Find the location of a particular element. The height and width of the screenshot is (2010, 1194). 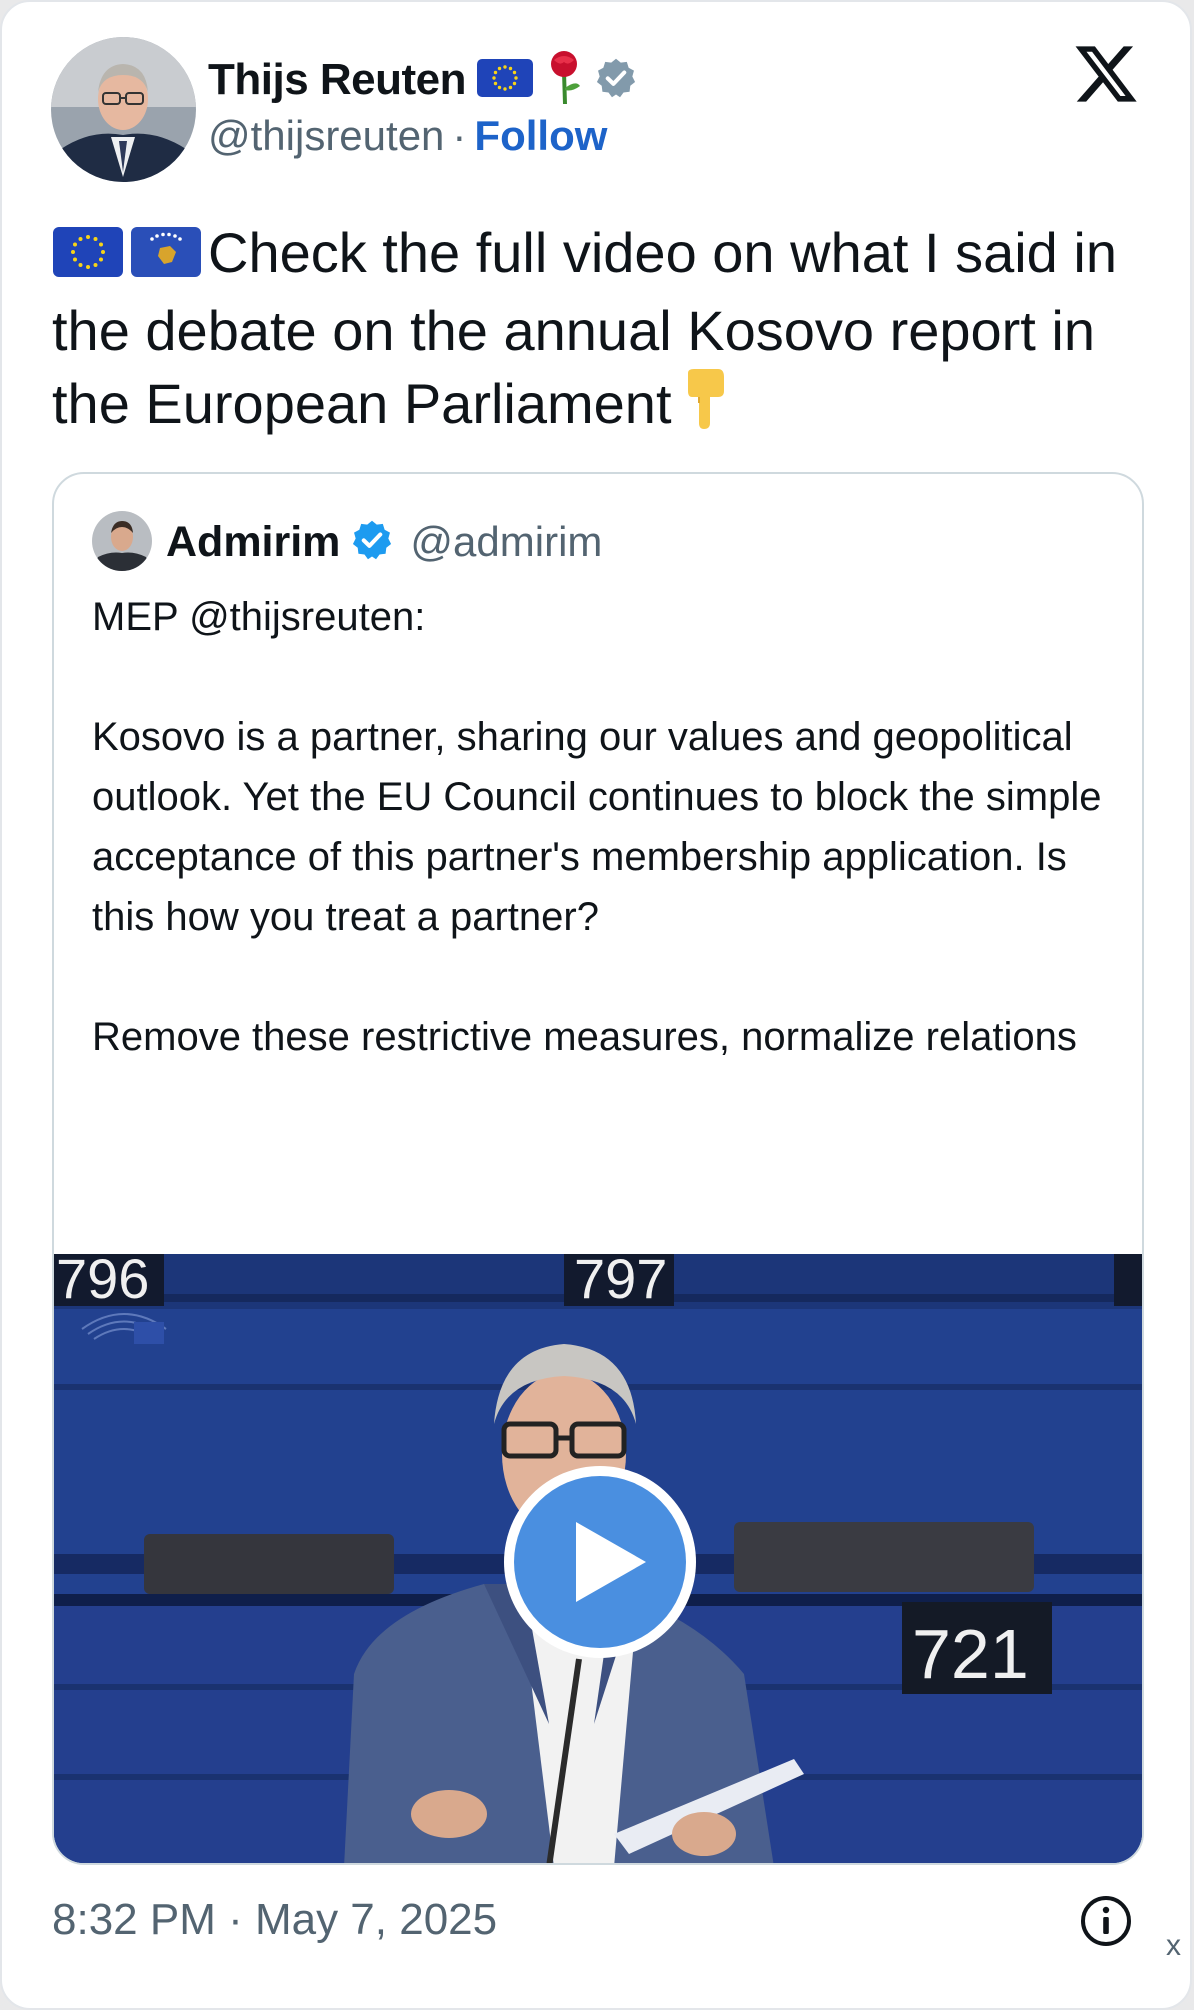

close-button: x is located at coordinates (1173, 1946).